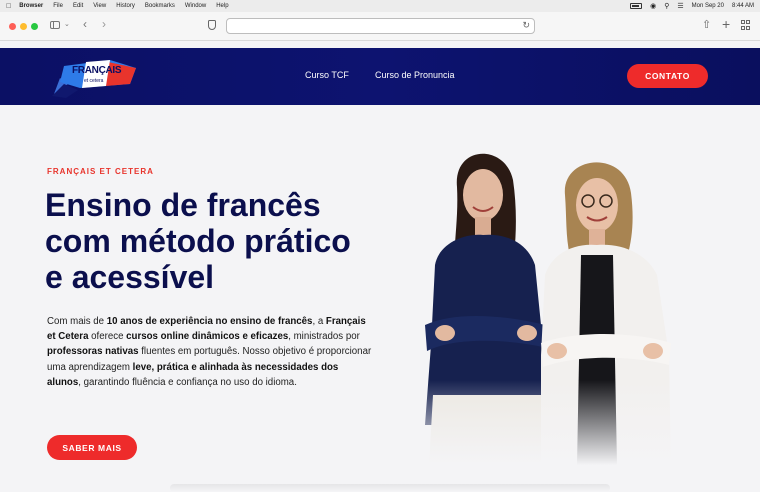  What do you see at coordinates (653, 6) in the screenshot?
I see `wifi-icon: ◉` at bounding box center [653, 6].